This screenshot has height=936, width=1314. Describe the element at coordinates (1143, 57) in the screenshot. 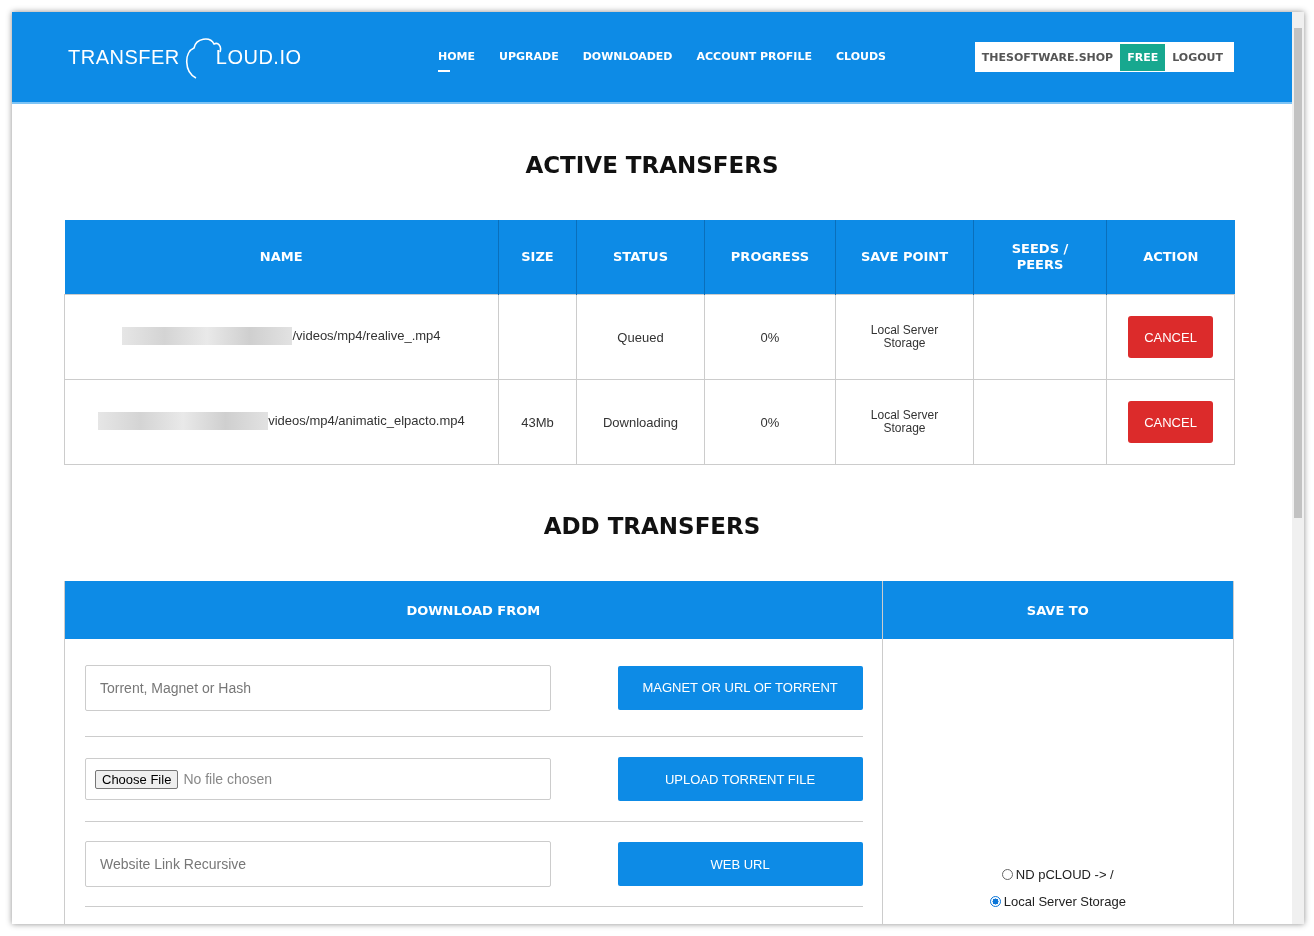

I see `plan-badge: FREE` at that location.